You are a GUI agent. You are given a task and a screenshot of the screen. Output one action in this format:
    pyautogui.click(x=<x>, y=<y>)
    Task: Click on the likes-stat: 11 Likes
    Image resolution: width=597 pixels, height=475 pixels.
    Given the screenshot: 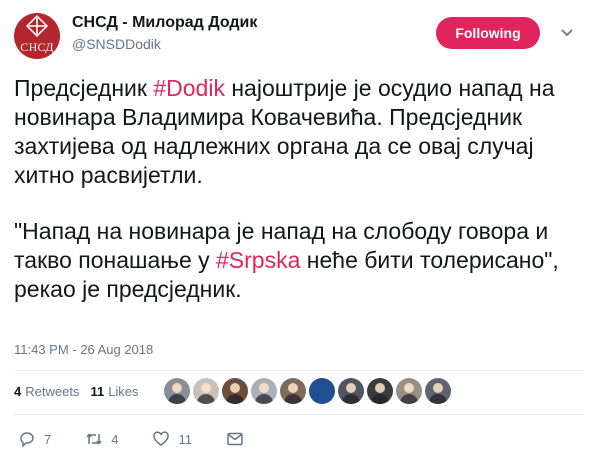 What is the action you would take?
    pyautogui.click(x=114, y=391)
    